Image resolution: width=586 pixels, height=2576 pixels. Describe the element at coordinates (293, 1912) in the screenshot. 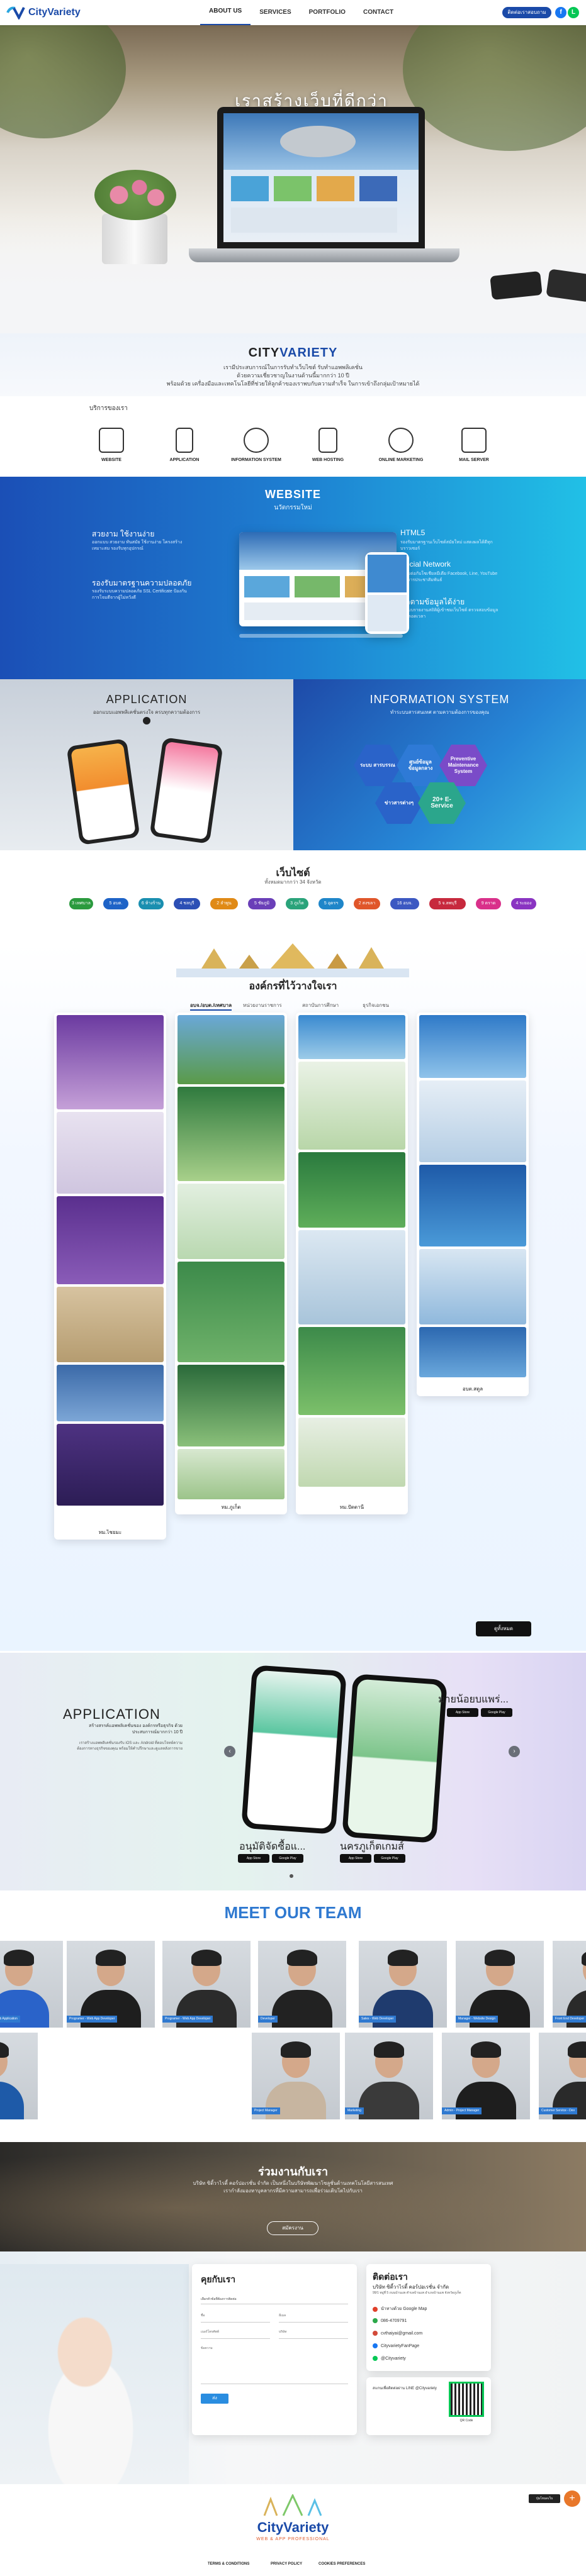

I see `team-title: MEET OUR TEAM` at that location.